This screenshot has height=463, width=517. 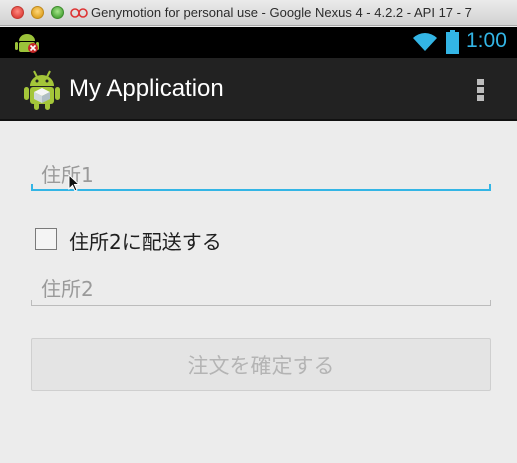 I want to click on address2-input: 住所2, so click(x=261, y=288).